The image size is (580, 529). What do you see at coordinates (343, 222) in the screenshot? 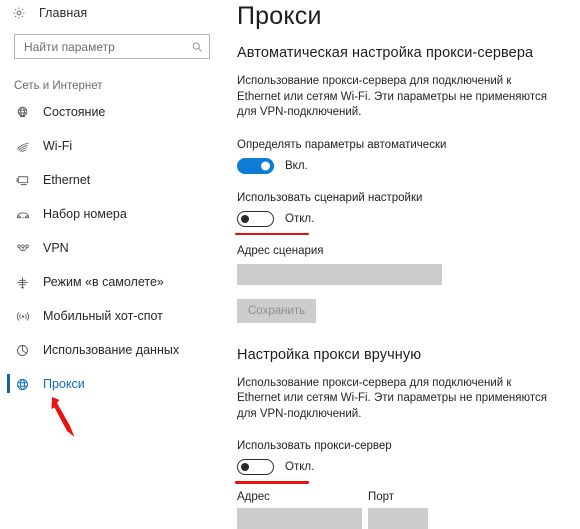
I see `use-script-toggle-row: Откл.` at bounding box center [343, 222].